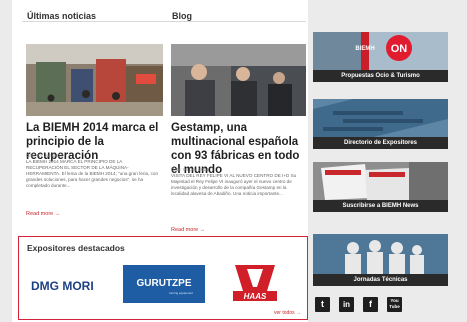 This screenshot has height=322, width=467. What do you see at coordinates (322, 304) in the screenshot?
I see `twitter-icon: t` at bounding box center [322, 304].